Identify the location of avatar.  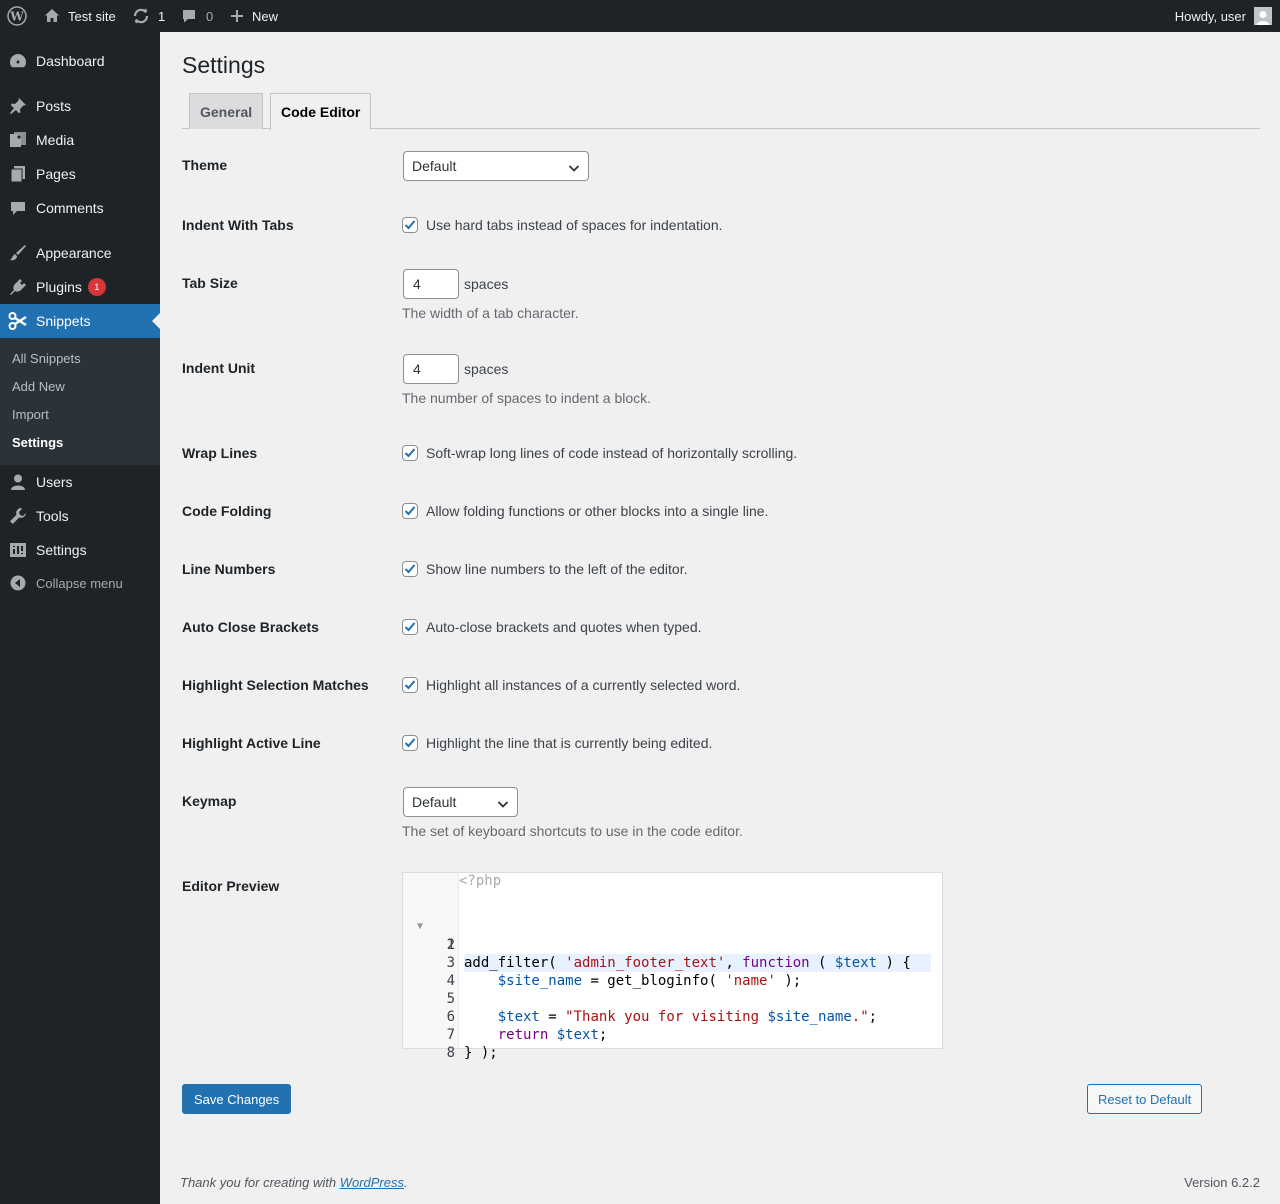
(1263, 16).